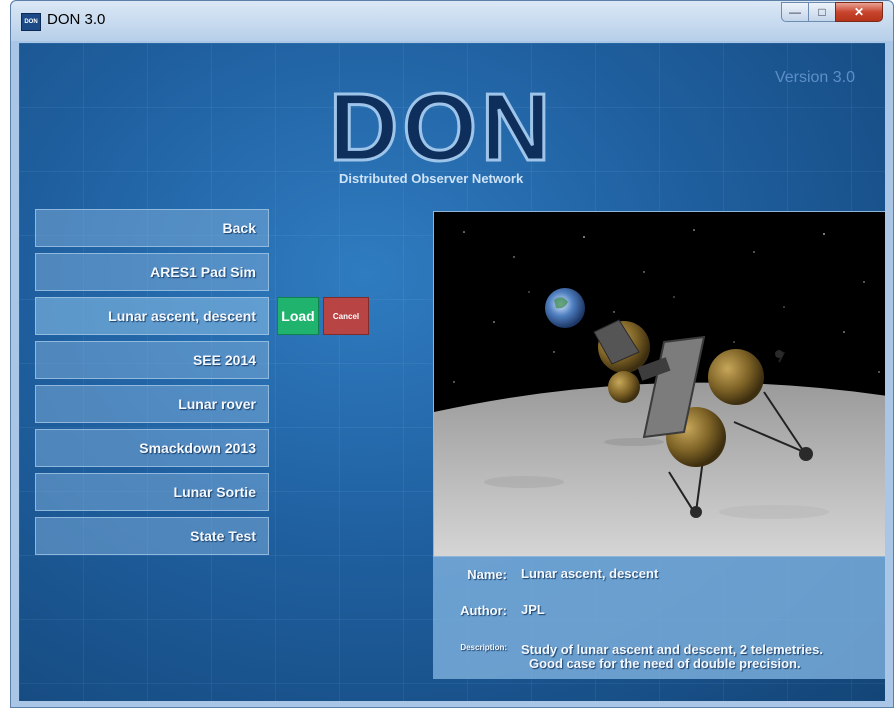 This screenshot has height=710, width=896. What do you see at coordinates (590, 573) in the screenshot?
I see `name-value: Lunar ascent, descent` at bounding box center [590, 573].